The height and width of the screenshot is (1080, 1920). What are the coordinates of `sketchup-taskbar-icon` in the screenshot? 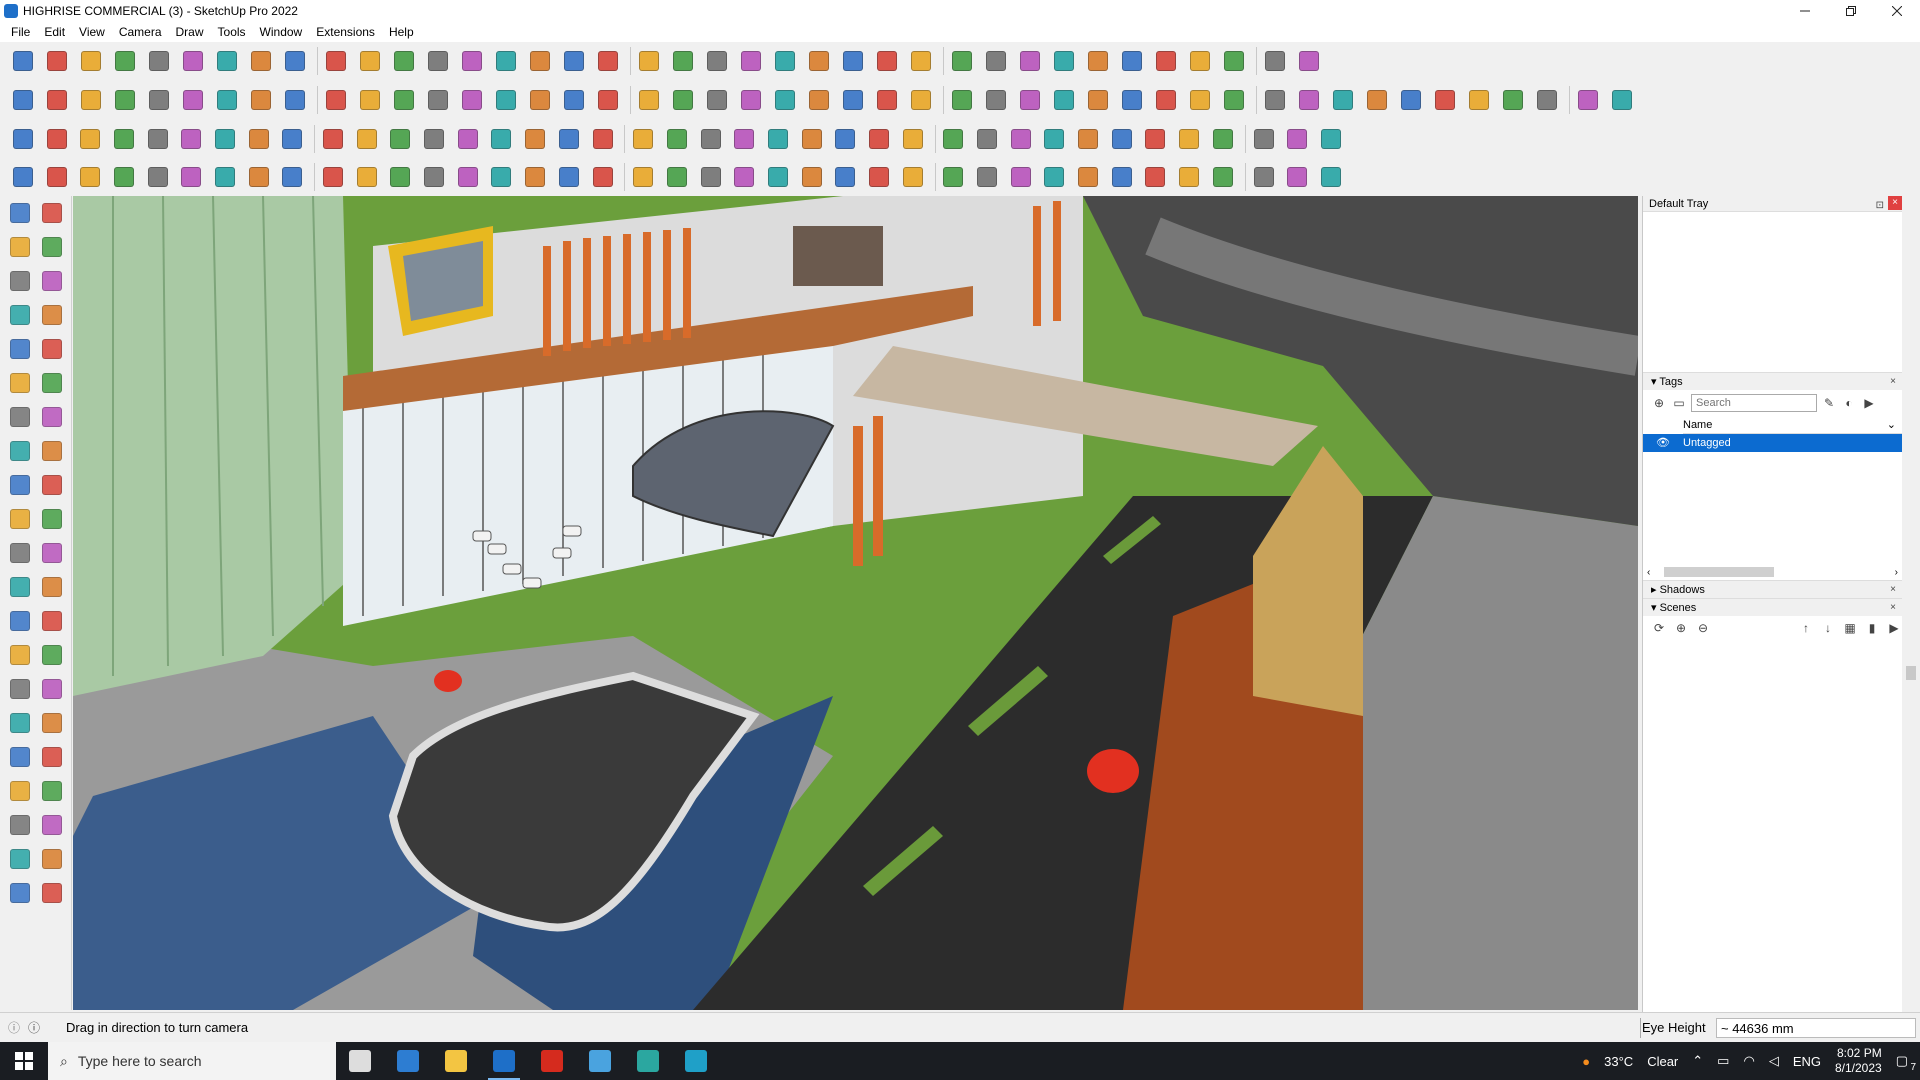 It's located at (504, 1061).